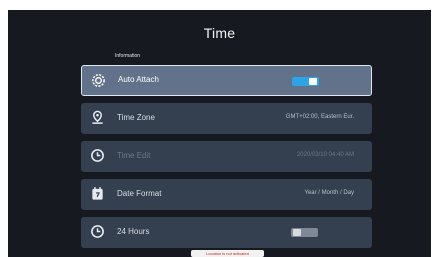 This screenshot has height=257, width=439. Describe the element at coordinates (227, 253) in the screenshot. I see `status-toast: Location is not activated` at that location.